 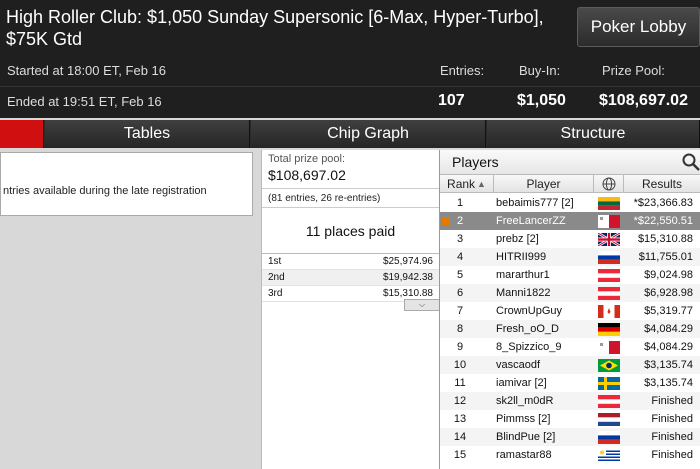 What do you see at coordinates (467, 184) in the screenshot?
I see `rank-column-header: Rank ▲` at bounding box center [467, 184].